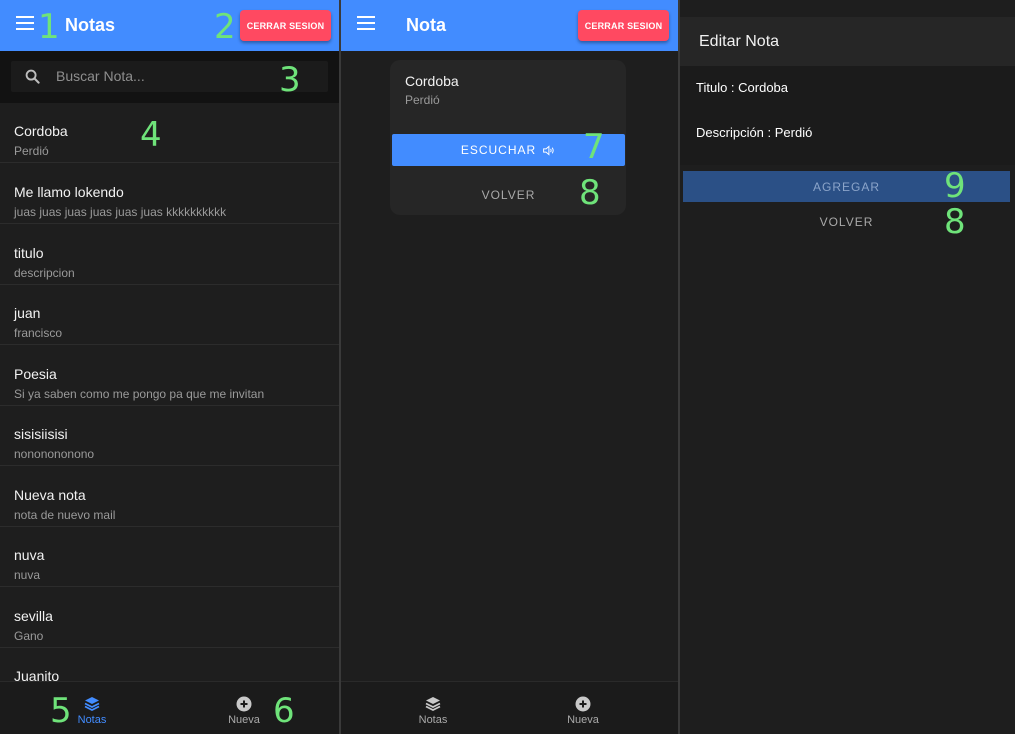 The width and height of the screenshot is (1015, 734). What do you see at coordinates (50, 495) in the screenshot?
I see `note-title: Nueva nota` at bounding box center [50, 495].